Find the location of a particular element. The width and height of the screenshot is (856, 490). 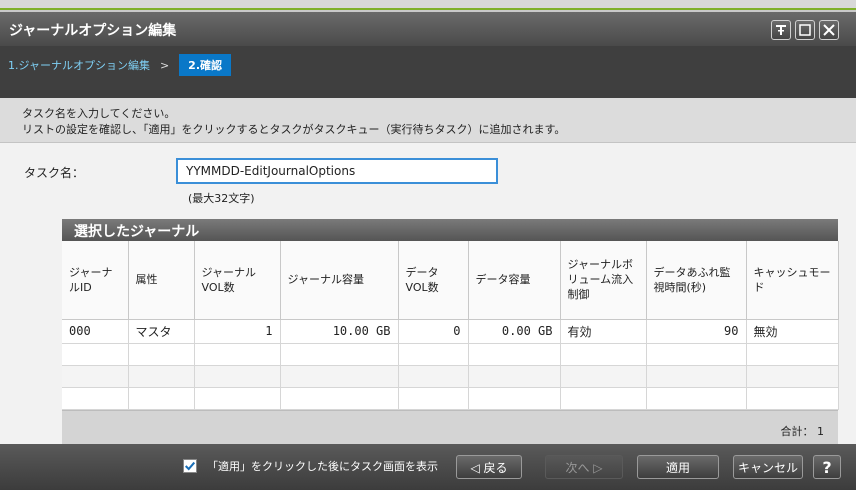

col-header-journal-vol-count: ジャーナルVOL数 is located at coordinates (237, 280).